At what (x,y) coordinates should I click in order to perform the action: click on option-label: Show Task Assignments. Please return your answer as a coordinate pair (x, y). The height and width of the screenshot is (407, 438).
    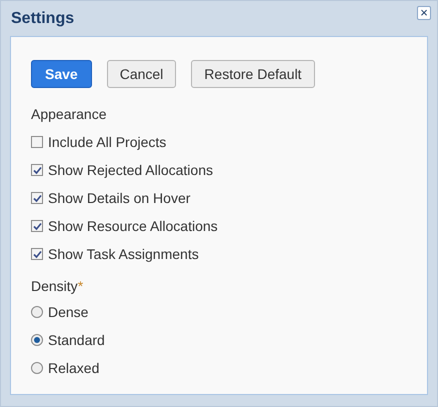
    Looking at the image, I should click on (123, 254).